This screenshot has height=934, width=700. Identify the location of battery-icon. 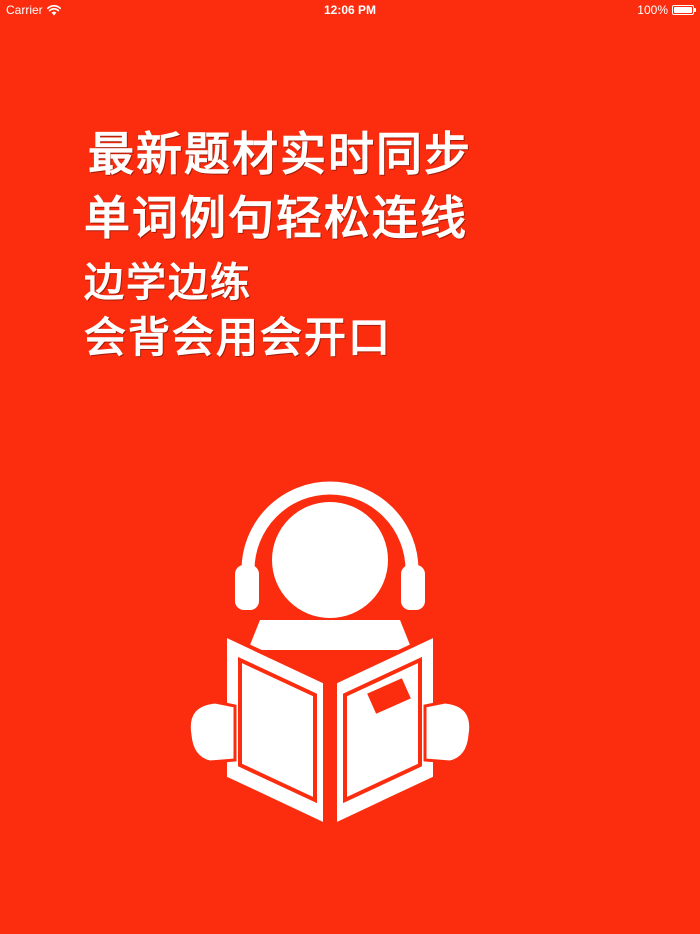
(684, 10).